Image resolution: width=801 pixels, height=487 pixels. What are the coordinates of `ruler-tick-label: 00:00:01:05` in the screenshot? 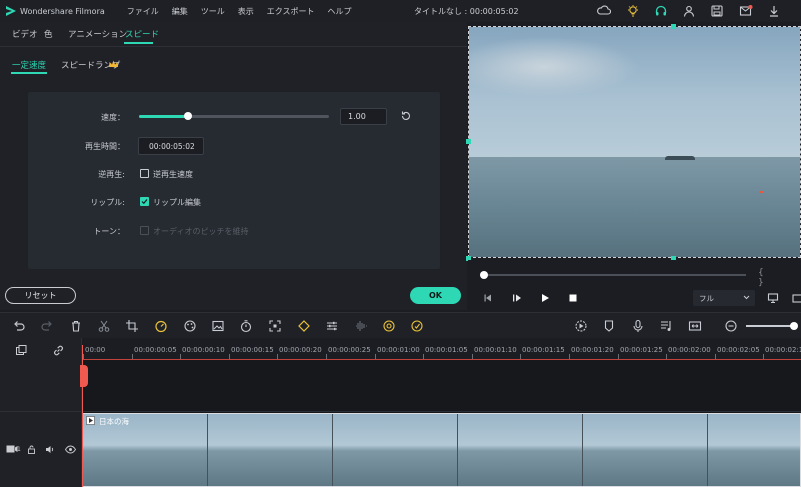 It's located at (446, 350).